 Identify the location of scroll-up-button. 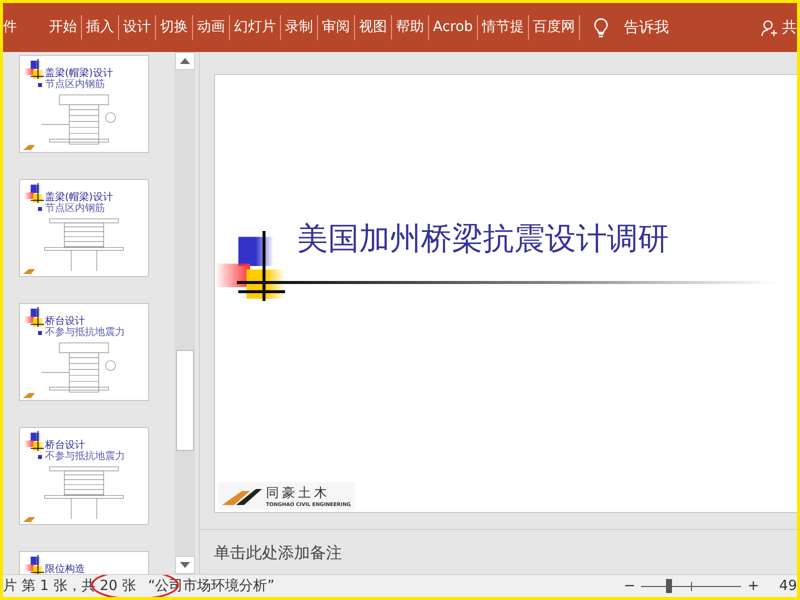
(185, 61).